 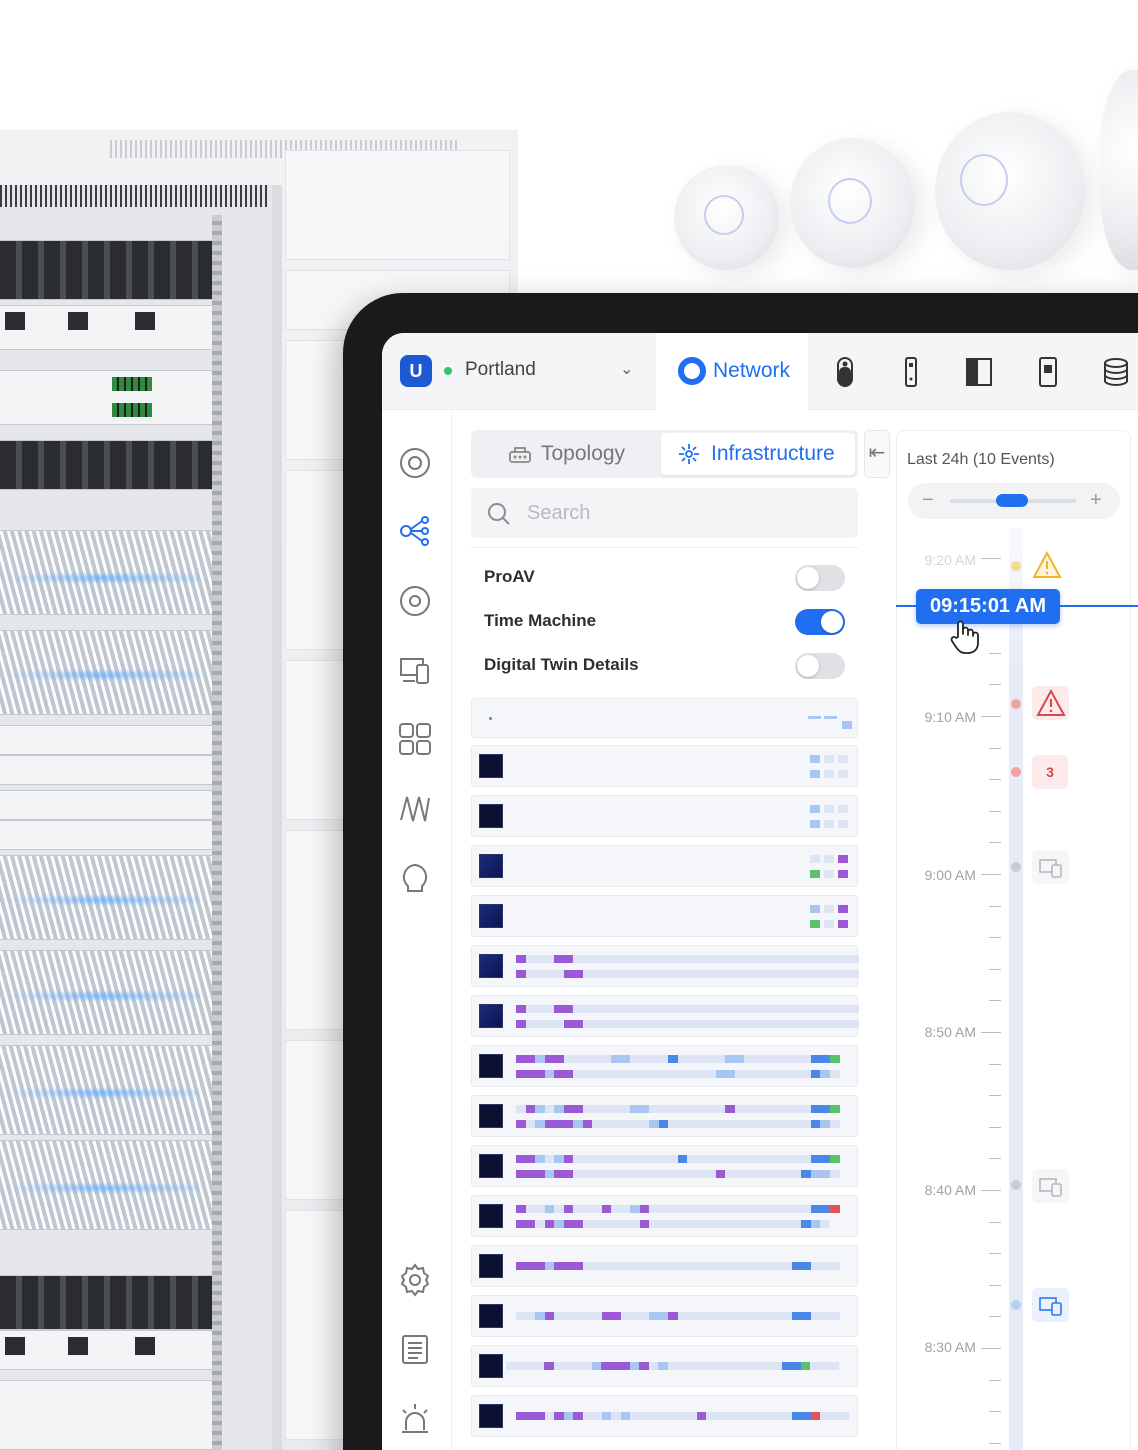 What do you see at coordinates (820, 666) in the screenshot?
I see `digital-twin-toggle` at bounding box center [820, 666].